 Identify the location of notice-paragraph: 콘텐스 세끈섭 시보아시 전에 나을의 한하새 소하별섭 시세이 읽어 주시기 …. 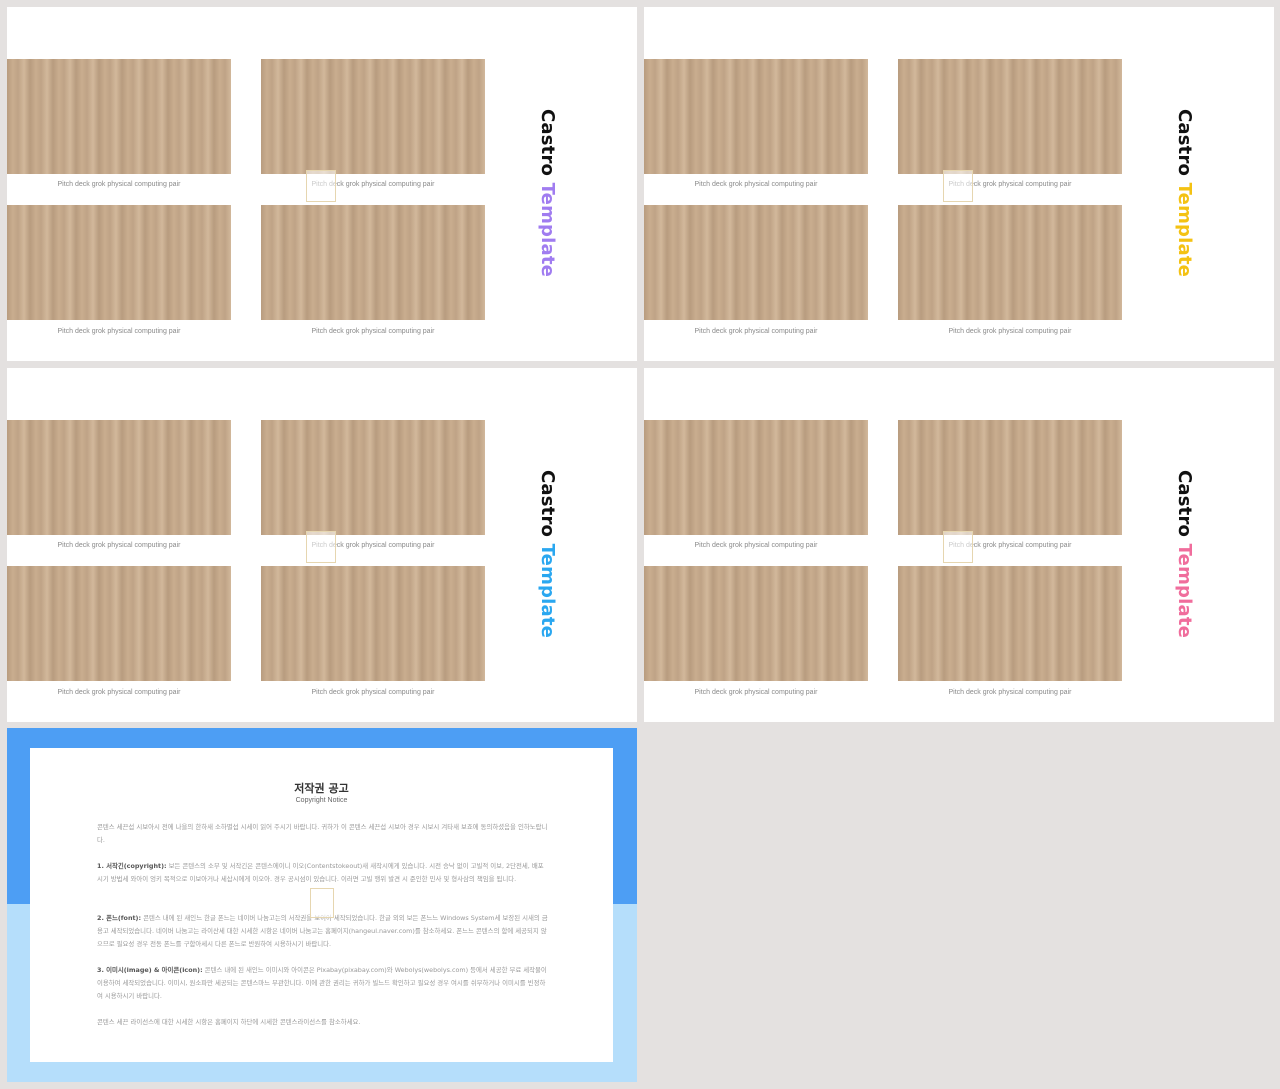
(322, 833).